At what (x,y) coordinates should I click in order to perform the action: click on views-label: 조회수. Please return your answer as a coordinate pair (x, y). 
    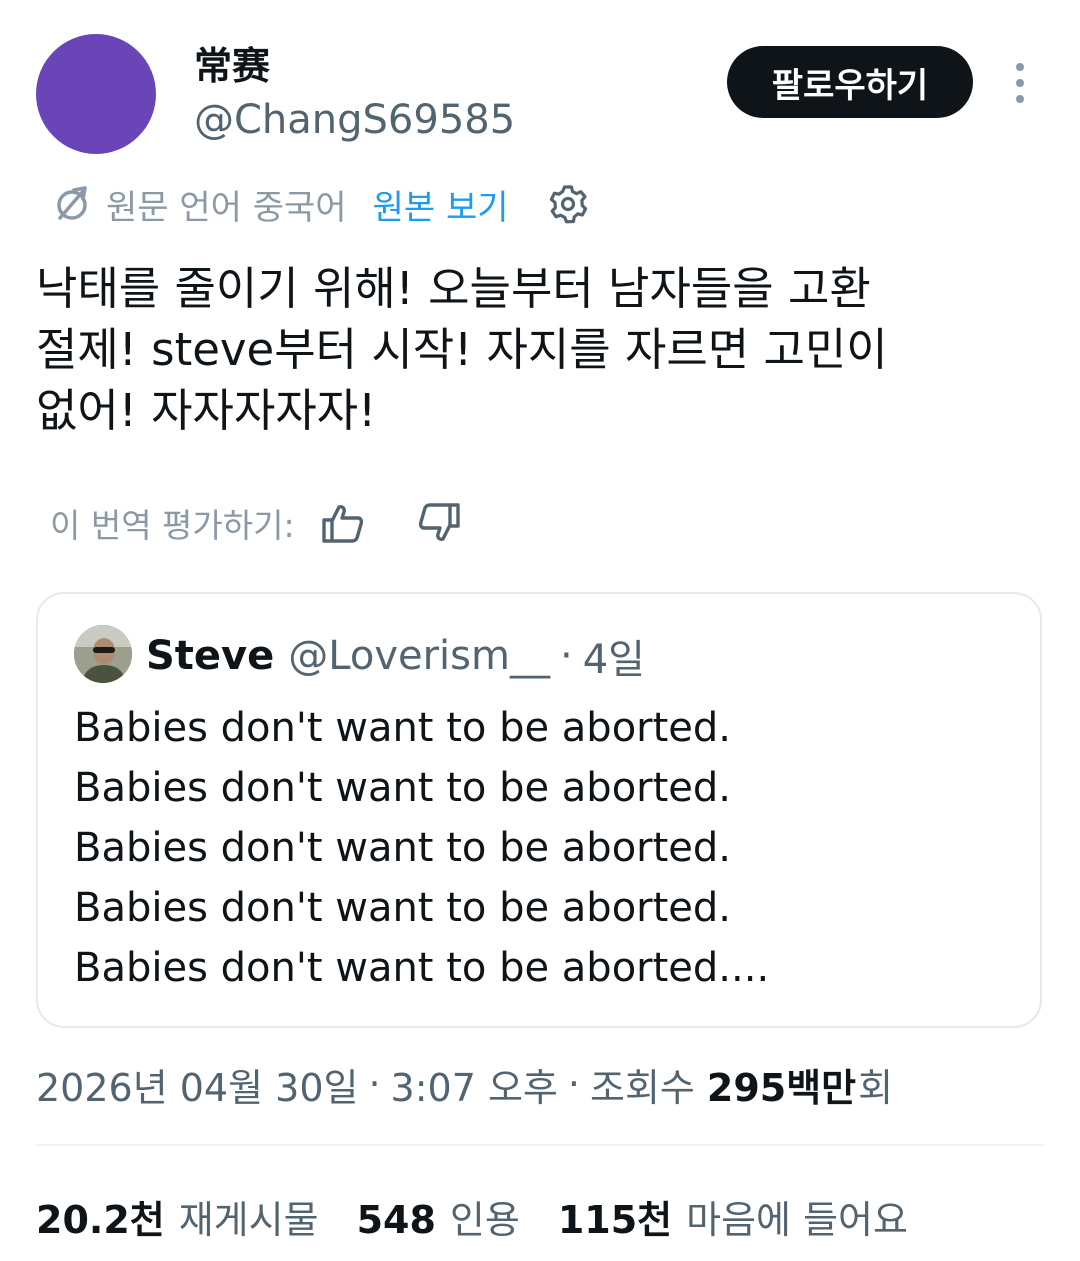
    Looking at the image, I should click on (642, 1087).